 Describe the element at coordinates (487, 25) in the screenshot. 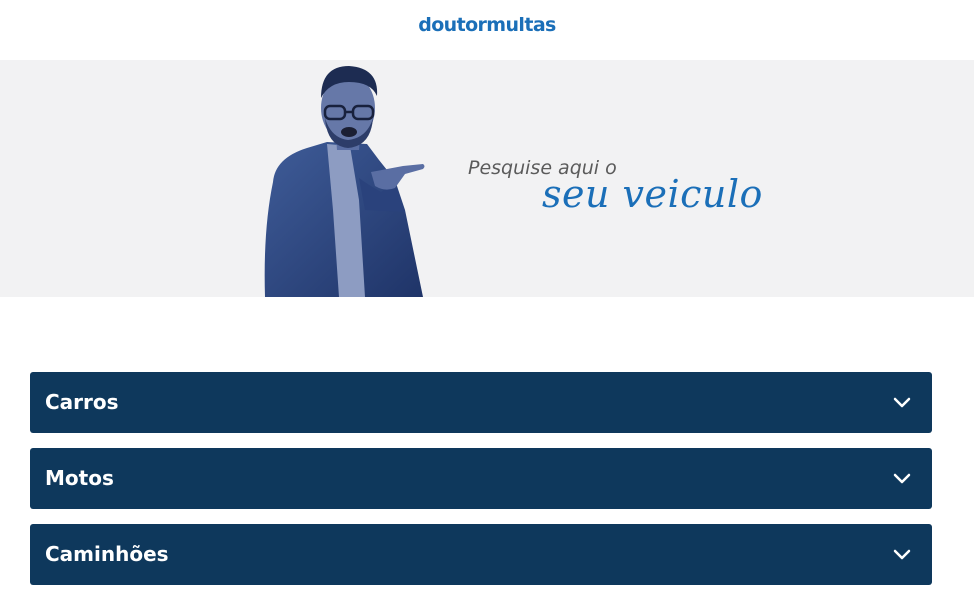

I see `site-logo: doutormultas` at that location.